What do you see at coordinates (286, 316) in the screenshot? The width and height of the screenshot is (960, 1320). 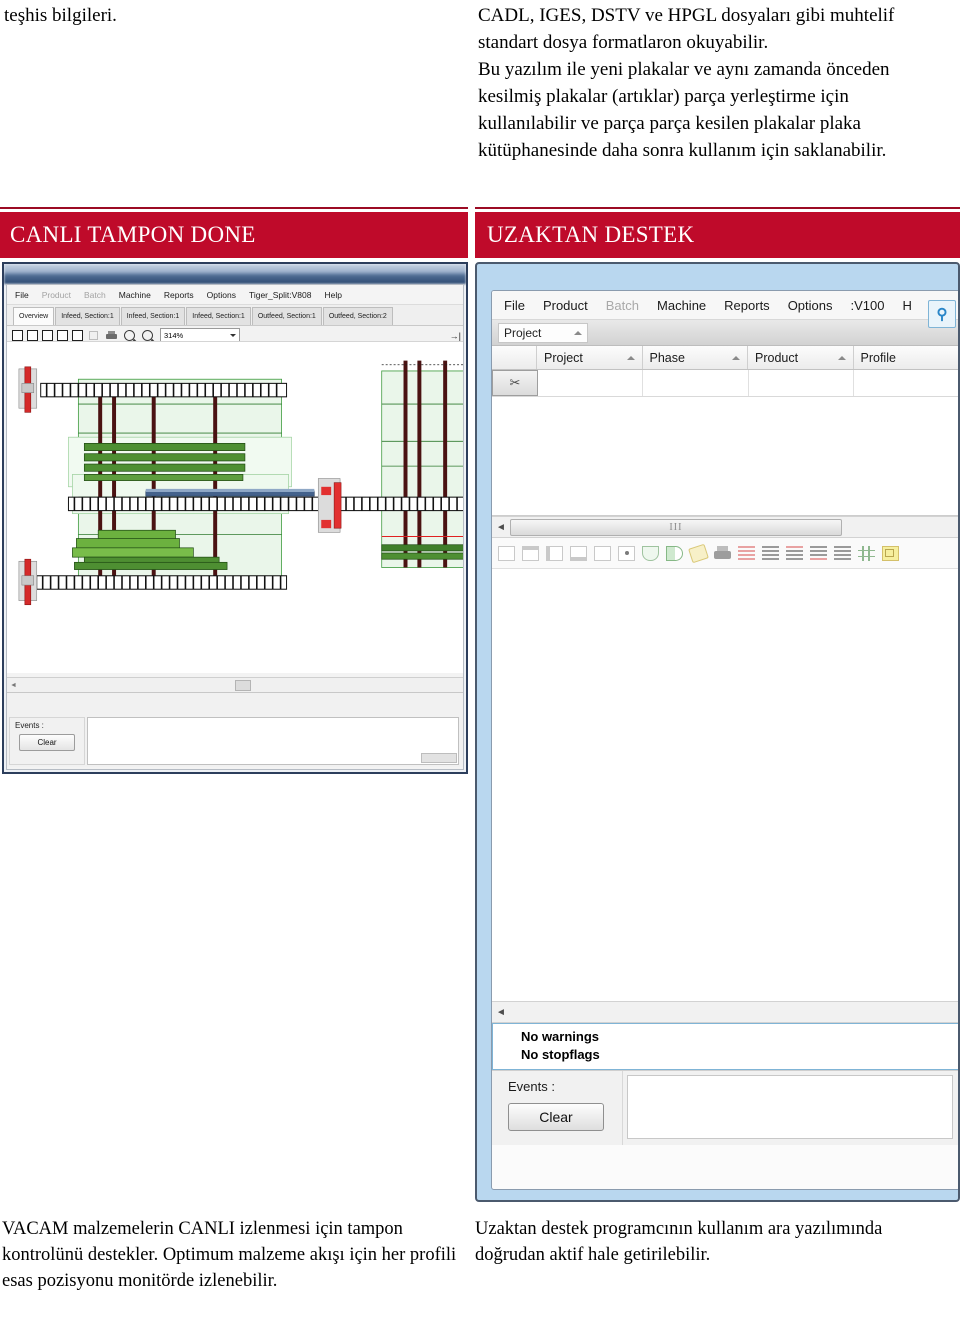 I see `tab-outfeed-section-1: Outfeed, Section:1` at bounding box center [286, 316].